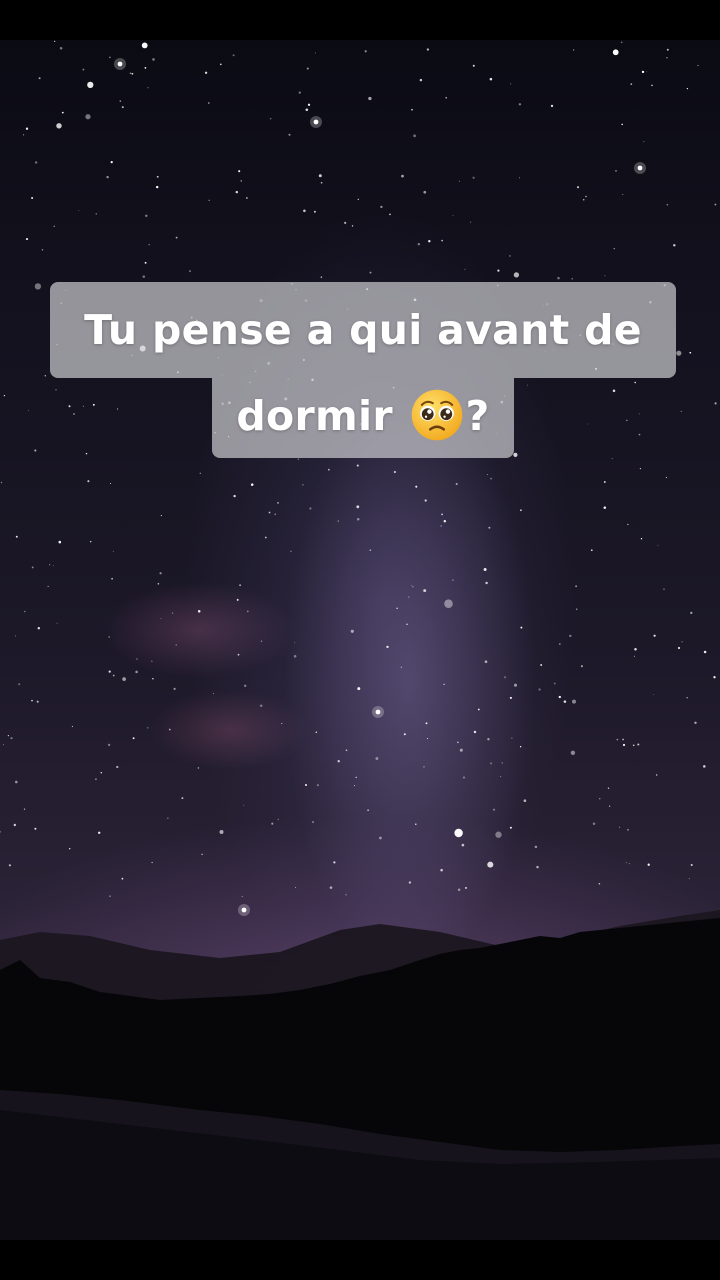 Image resolution: width=720 pixels, height=1280 pixels. What do you see at coordinates (363, 330) in the screenshot?
I see `caption-line-1: Tu pense a qui avant de` at bounding box center [363, 330].